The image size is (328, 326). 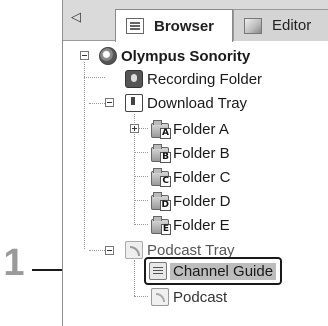 I want to click on tab-browser: Browser, so click(x=174, y=25).